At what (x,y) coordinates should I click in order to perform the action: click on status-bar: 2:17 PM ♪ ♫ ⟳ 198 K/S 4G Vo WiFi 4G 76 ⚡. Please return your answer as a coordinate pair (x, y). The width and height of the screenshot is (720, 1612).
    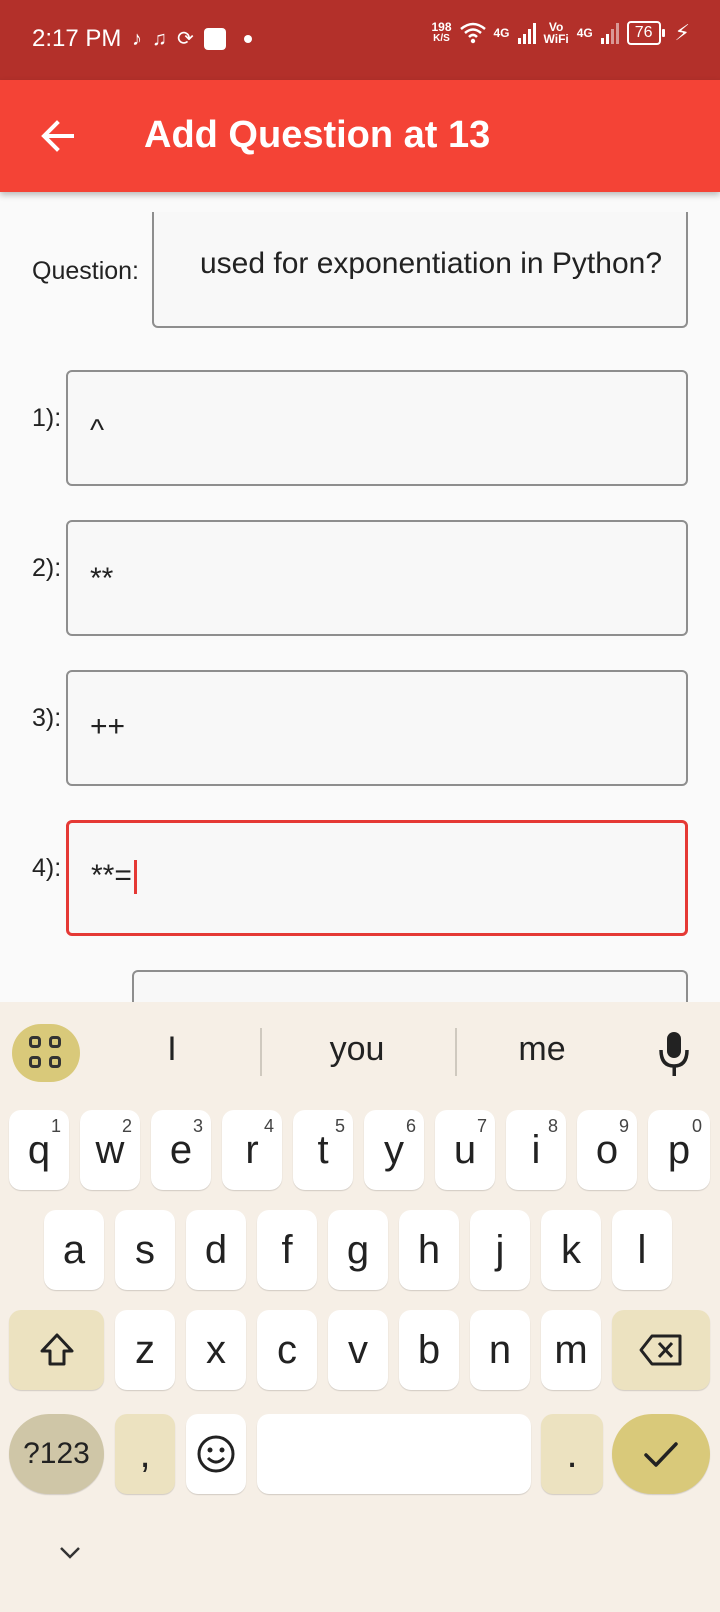
    Looking at the image, I should click on (360, 40).